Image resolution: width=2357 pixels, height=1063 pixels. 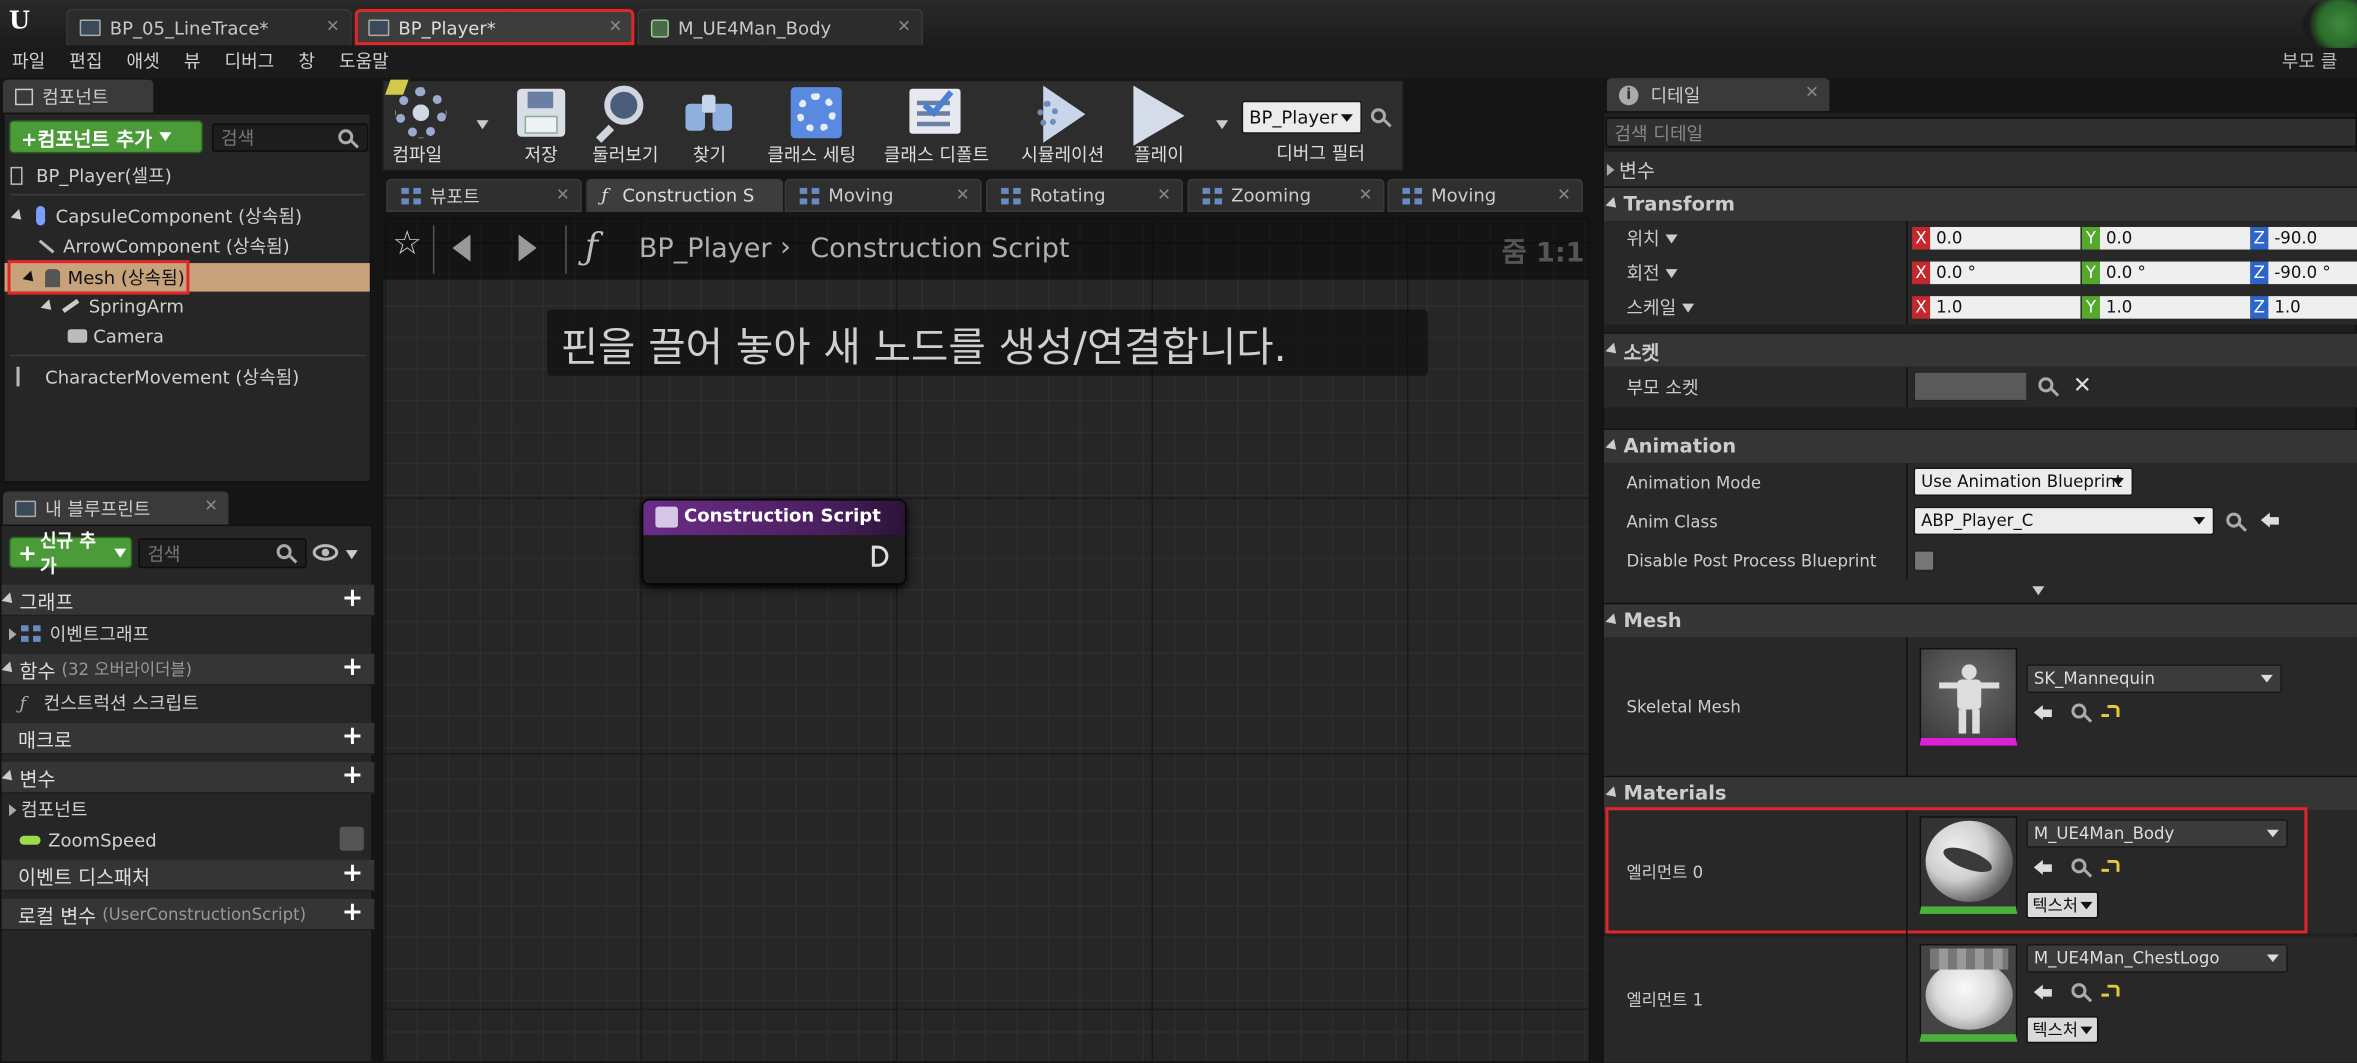 I want to click on source-control-icon, so click(x=2329, y=24).